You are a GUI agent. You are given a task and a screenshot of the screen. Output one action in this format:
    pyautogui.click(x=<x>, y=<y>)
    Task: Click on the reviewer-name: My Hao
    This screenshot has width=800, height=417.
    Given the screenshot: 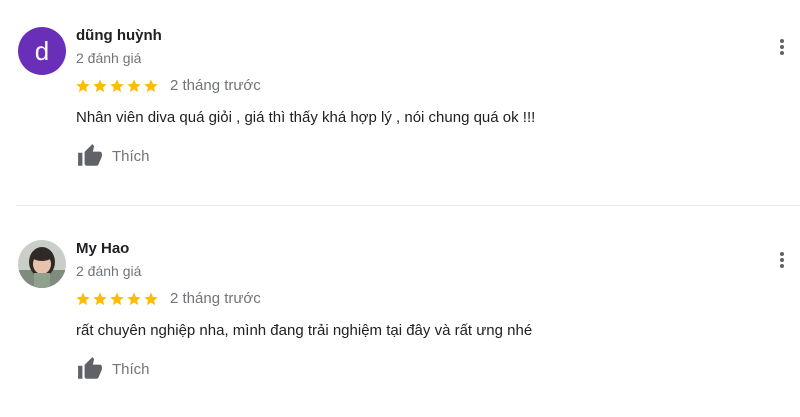 What is the action you would take?
    pyautogui.click(x=102, y=248)
    